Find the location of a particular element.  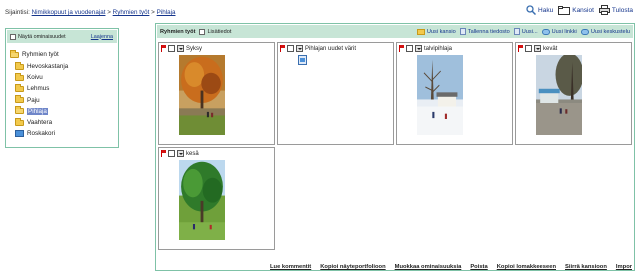

new-link-button: Uusi linkki is located at coordinates (559, 31).